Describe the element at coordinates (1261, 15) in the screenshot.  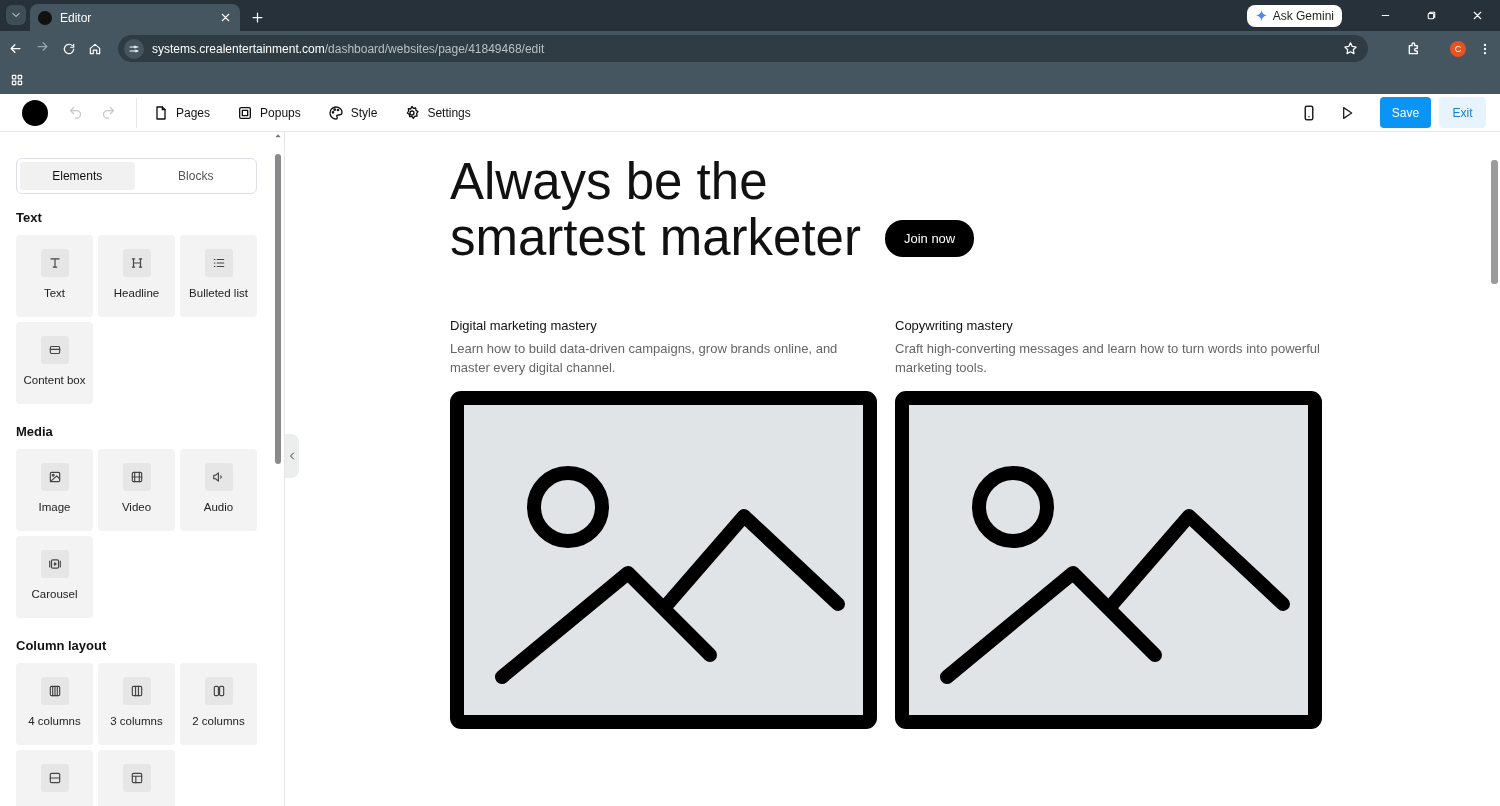
I see `sparkle-icon` at that location.